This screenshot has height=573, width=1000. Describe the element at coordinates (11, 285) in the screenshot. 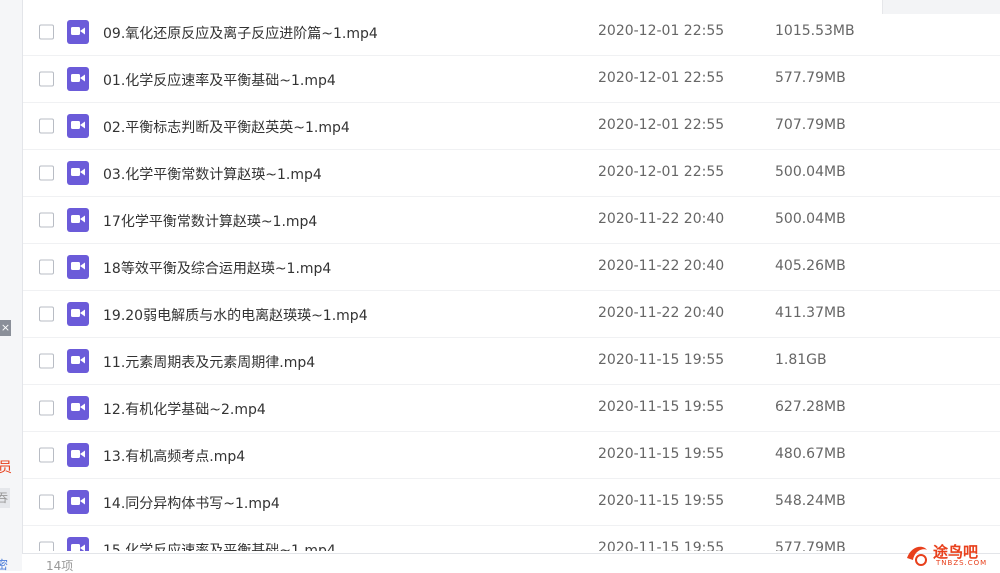

I see `sidebar-strip: × 员 吞 密` at that location.